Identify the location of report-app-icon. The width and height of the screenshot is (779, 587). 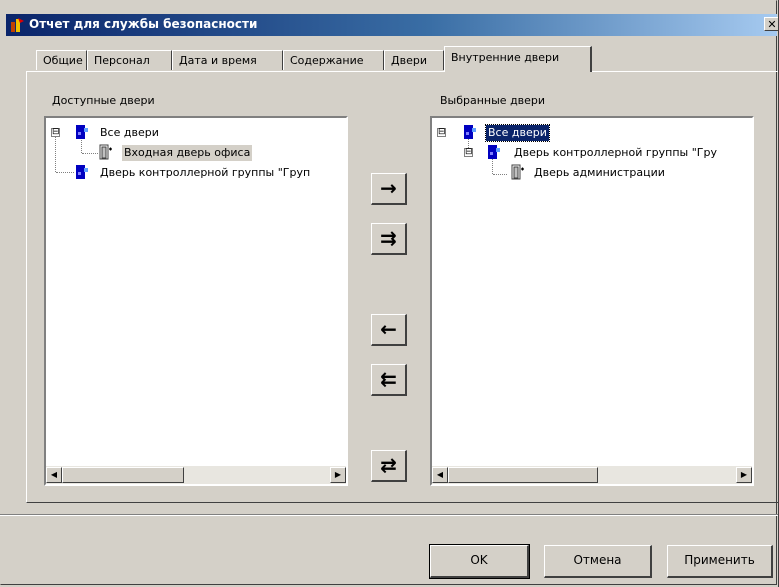
(17, 25).